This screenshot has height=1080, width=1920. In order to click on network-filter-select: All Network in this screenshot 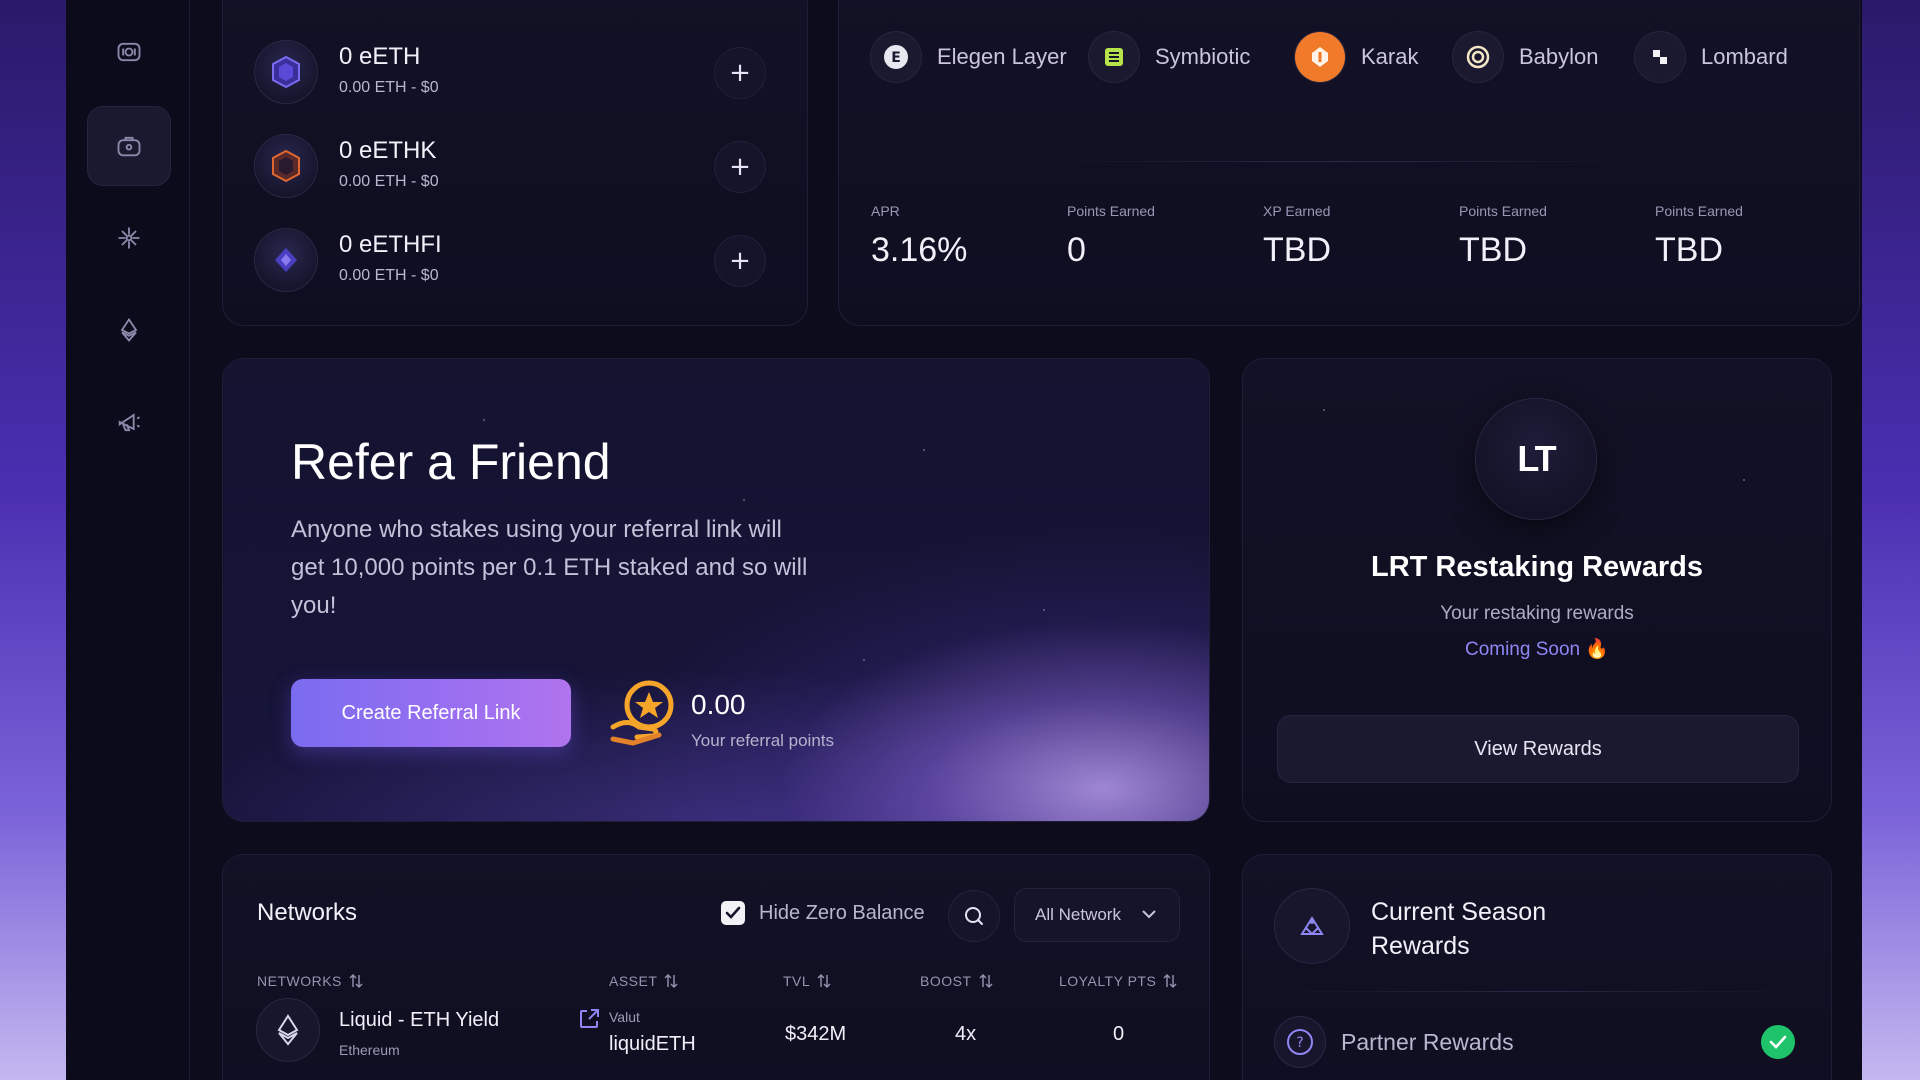, I will do `click(1097, 915)`.